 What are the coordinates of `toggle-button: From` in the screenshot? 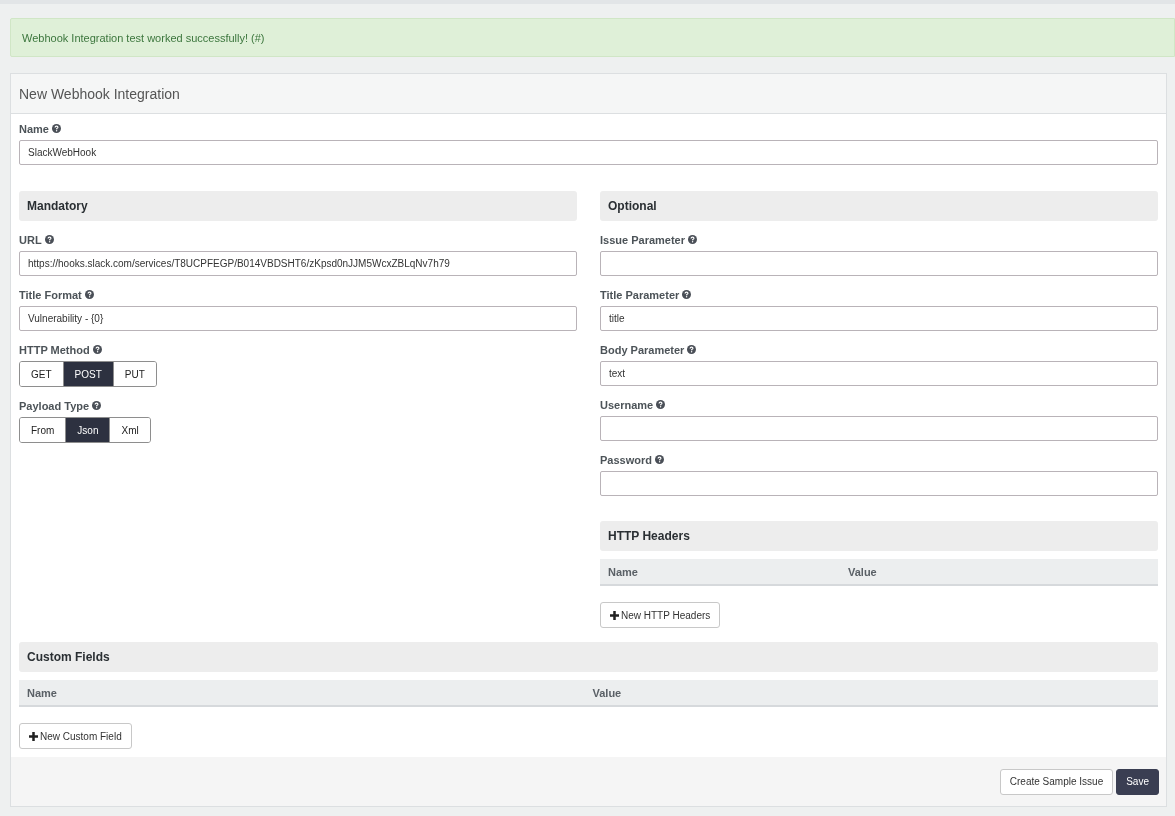 It's located at (43, 430).